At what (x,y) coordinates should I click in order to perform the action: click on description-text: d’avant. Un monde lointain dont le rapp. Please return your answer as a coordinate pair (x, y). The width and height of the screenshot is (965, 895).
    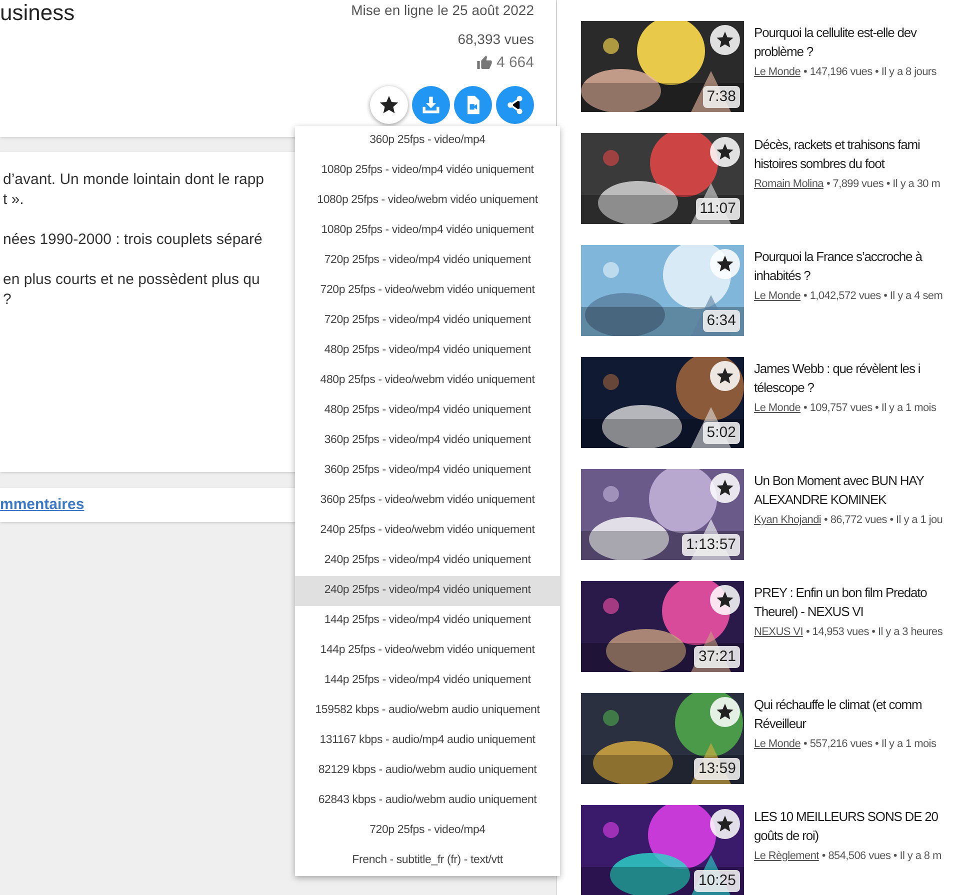
    Looking at the image, I should click on (133, 180).